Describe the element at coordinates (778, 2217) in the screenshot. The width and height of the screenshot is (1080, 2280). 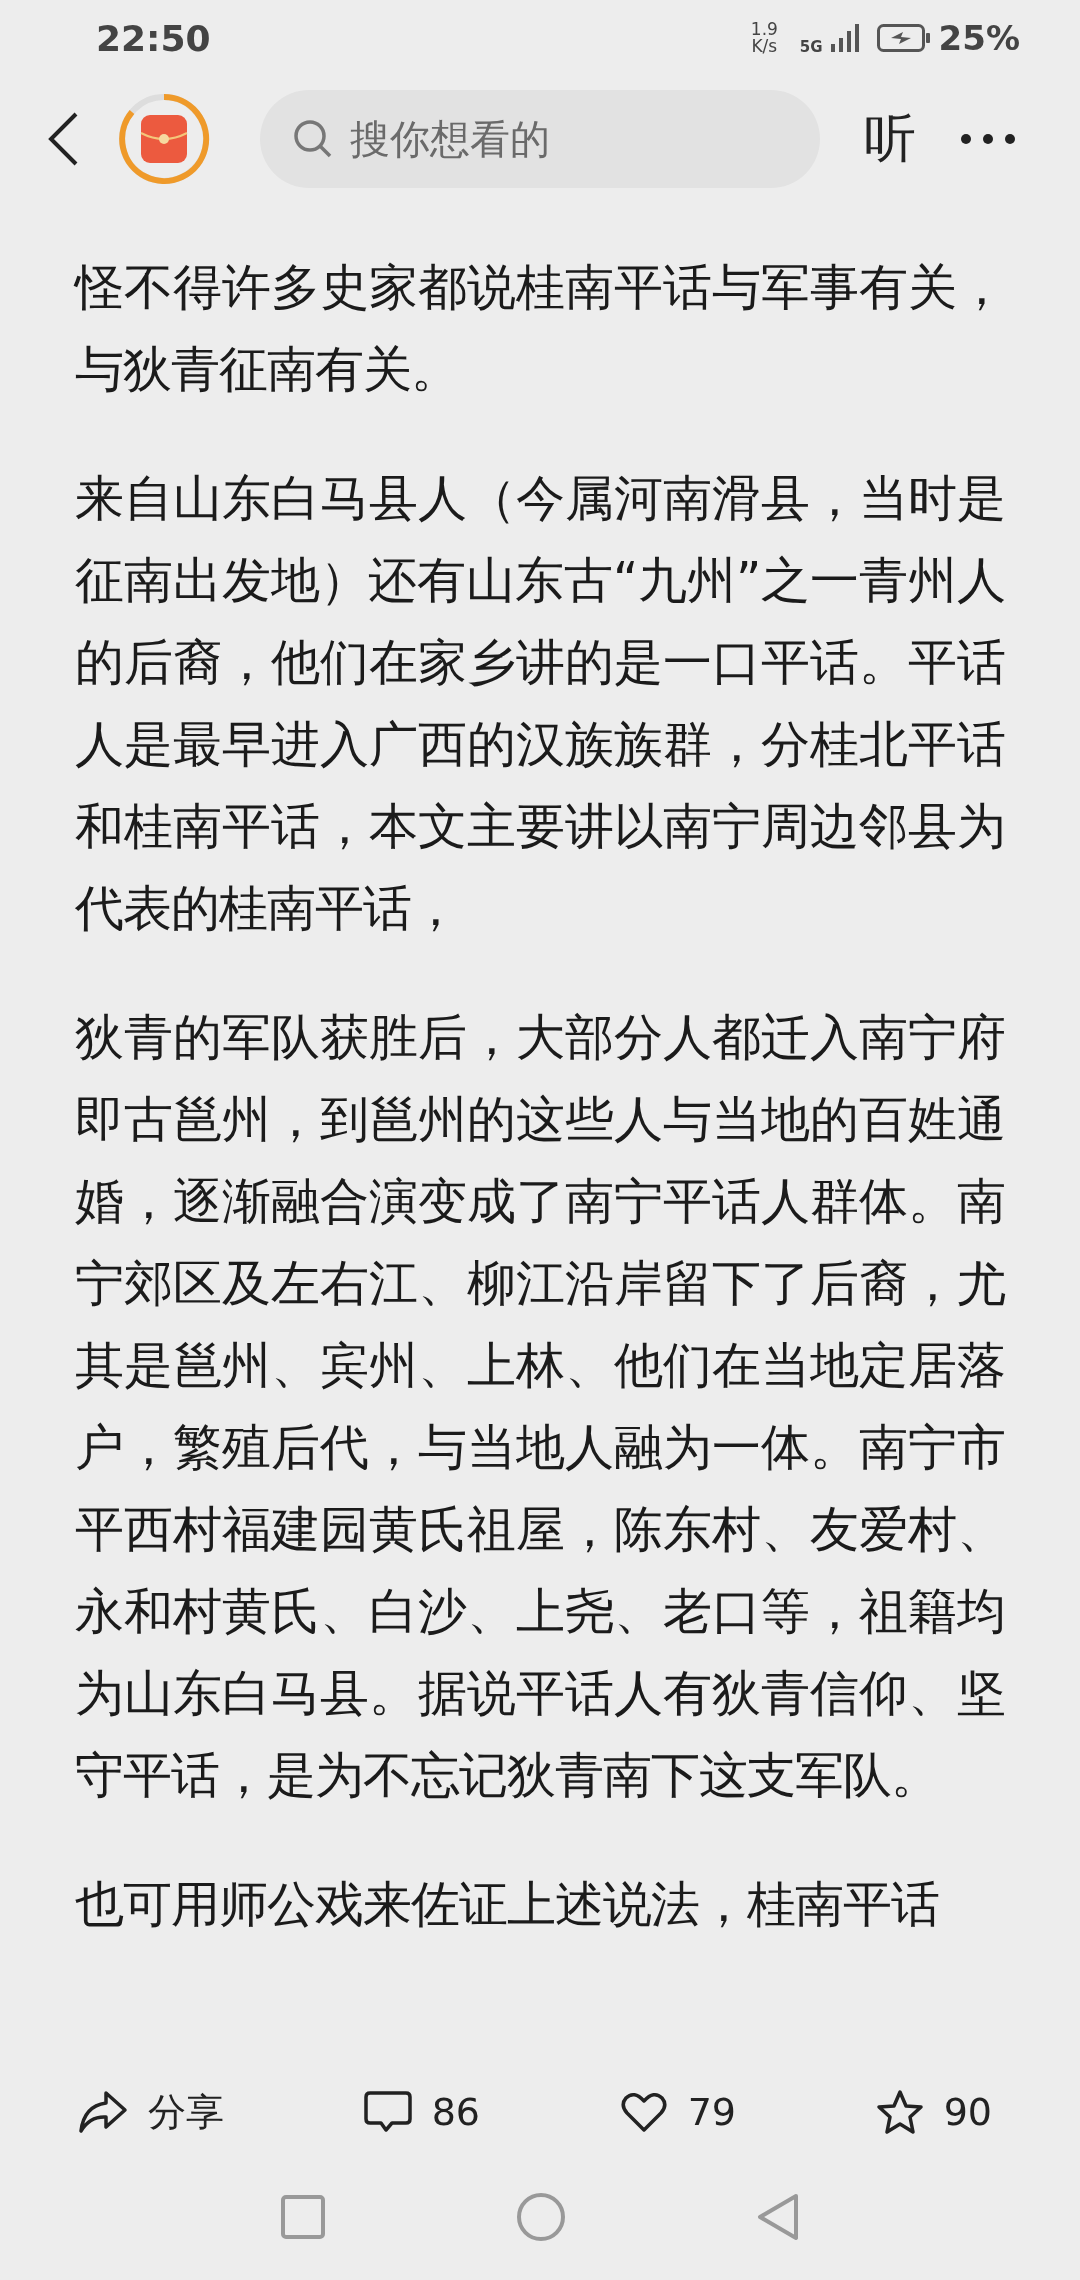
I see `back-nav-icon` at that location.